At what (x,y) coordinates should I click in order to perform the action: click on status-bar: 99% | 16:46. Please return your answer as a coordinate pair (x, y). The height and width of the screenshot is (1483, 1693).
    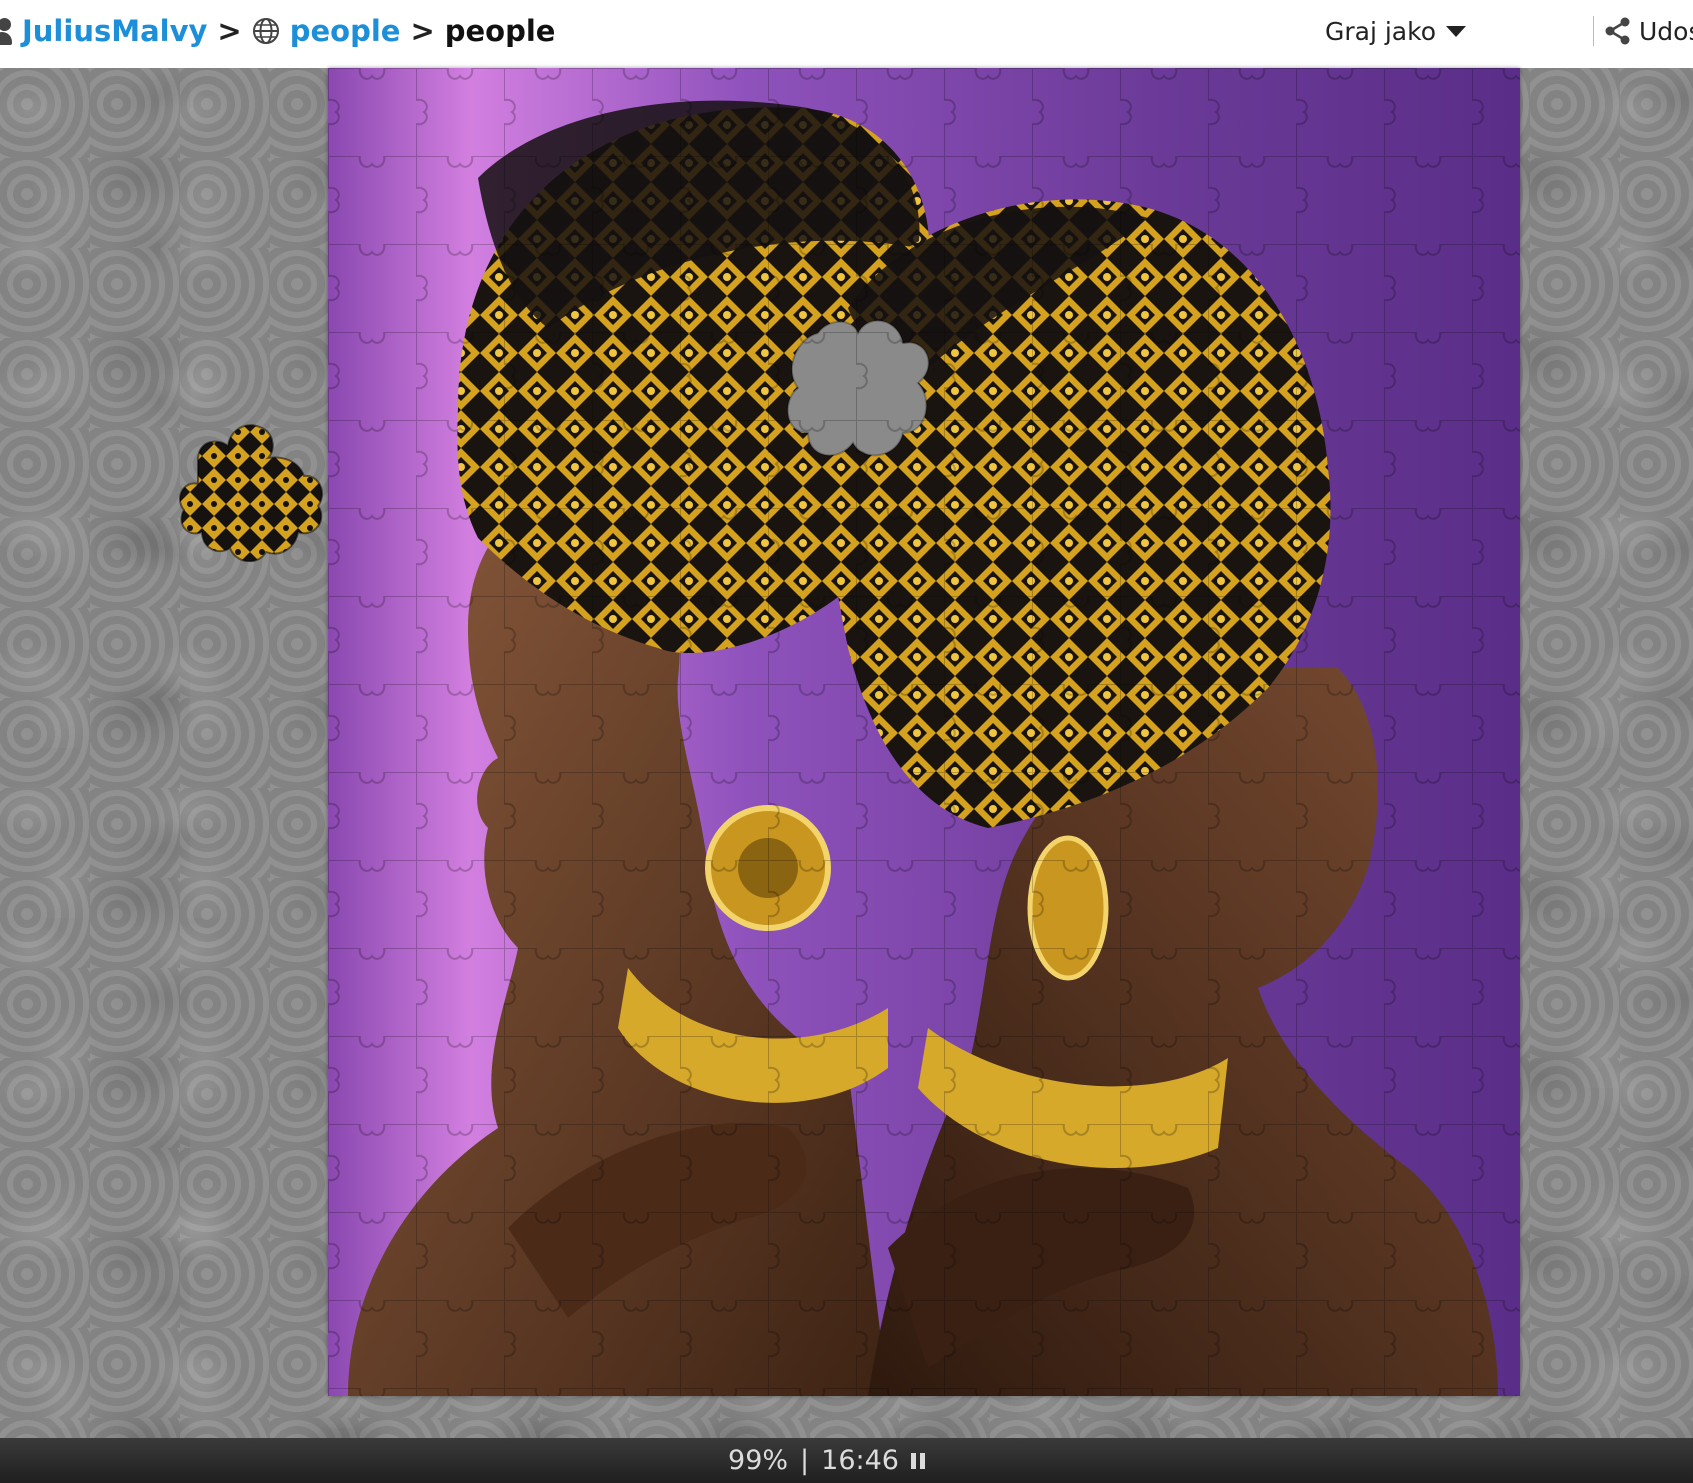
    Looking at the image, I should click on (846, 1460).